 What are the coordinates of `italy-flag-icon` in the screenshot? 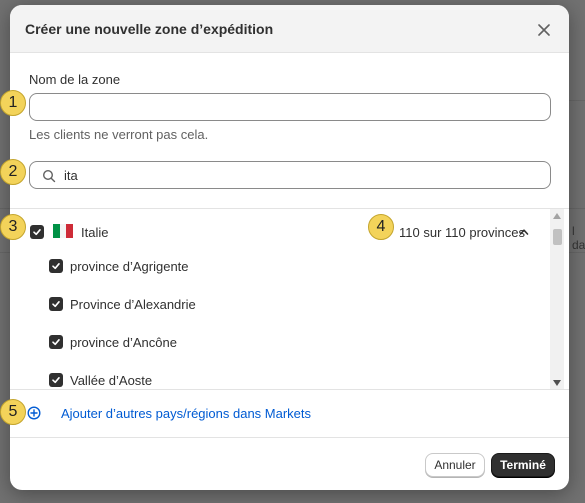 It's located at (63, 231).